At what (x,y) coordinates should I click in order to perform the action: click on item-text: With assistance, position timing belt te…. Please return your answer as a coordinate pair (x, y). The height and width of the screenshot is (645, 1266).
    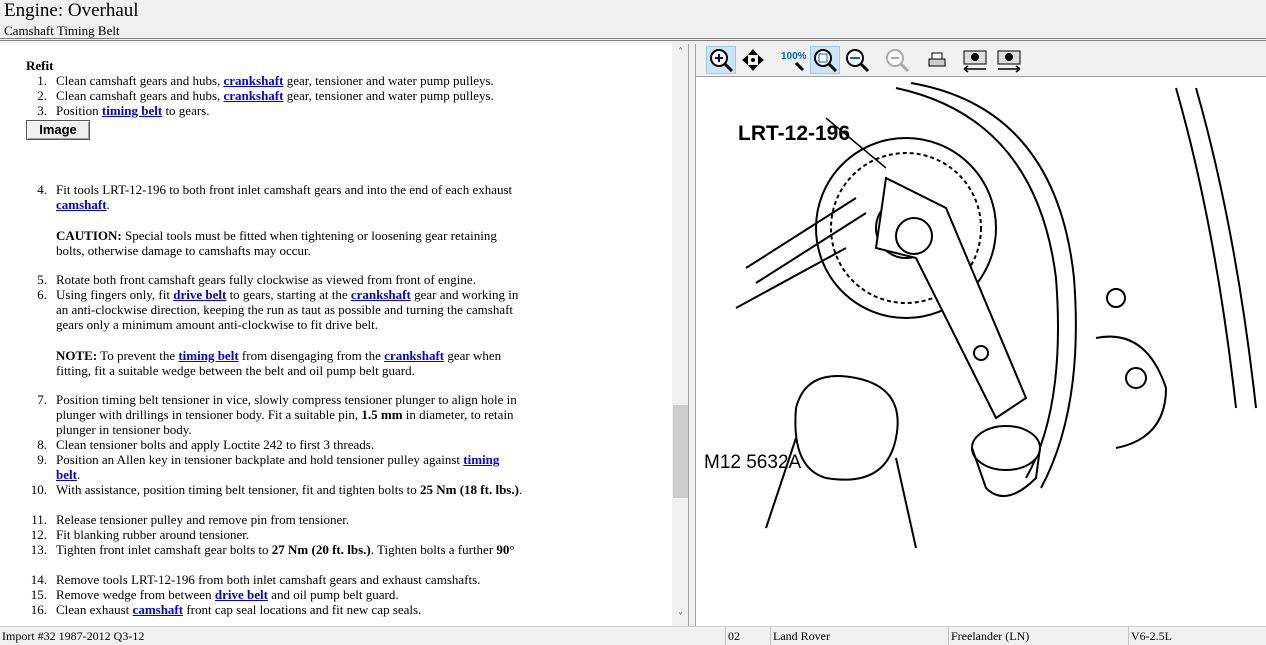
    Looking at the image, I should click on (291, 489).